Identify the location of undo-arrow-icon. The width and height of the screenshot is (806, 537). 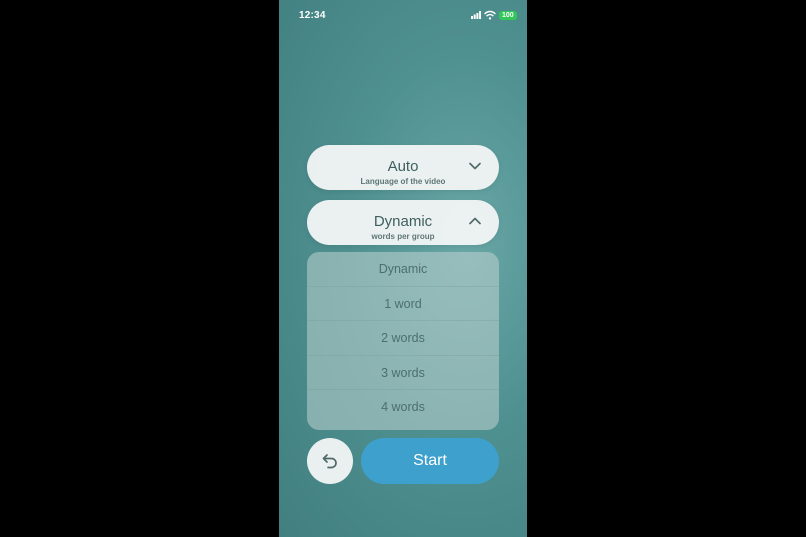
(329, 461).